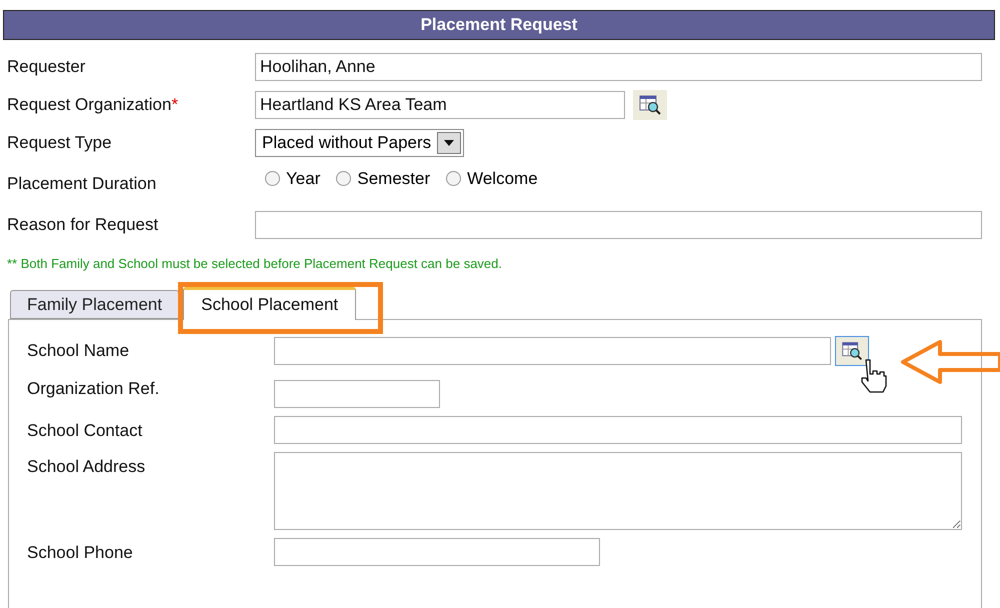 This screenshot has height=608, width=1000. Describe the element at coordinates (93, 389) in the screenshot. I see `field-label: Organization Ref.` at that location.